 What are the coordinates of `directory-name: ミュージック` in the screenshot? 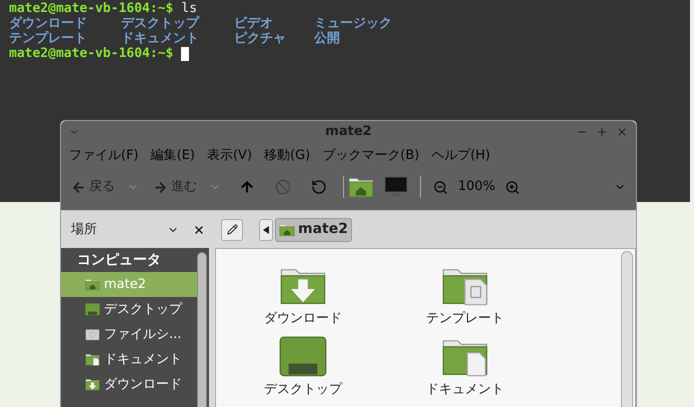 It's located at (353, 23).